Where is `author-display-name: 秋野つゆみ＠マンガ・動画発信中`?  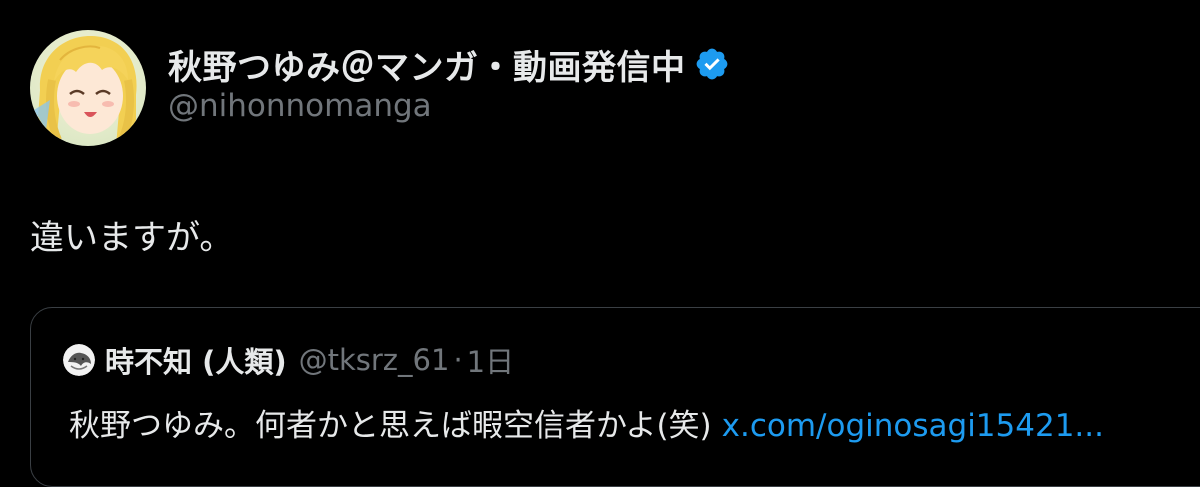 author-display-name: 秋野つゆみ＠マンガ・動画発信中 is located at coordinates (427, 64).